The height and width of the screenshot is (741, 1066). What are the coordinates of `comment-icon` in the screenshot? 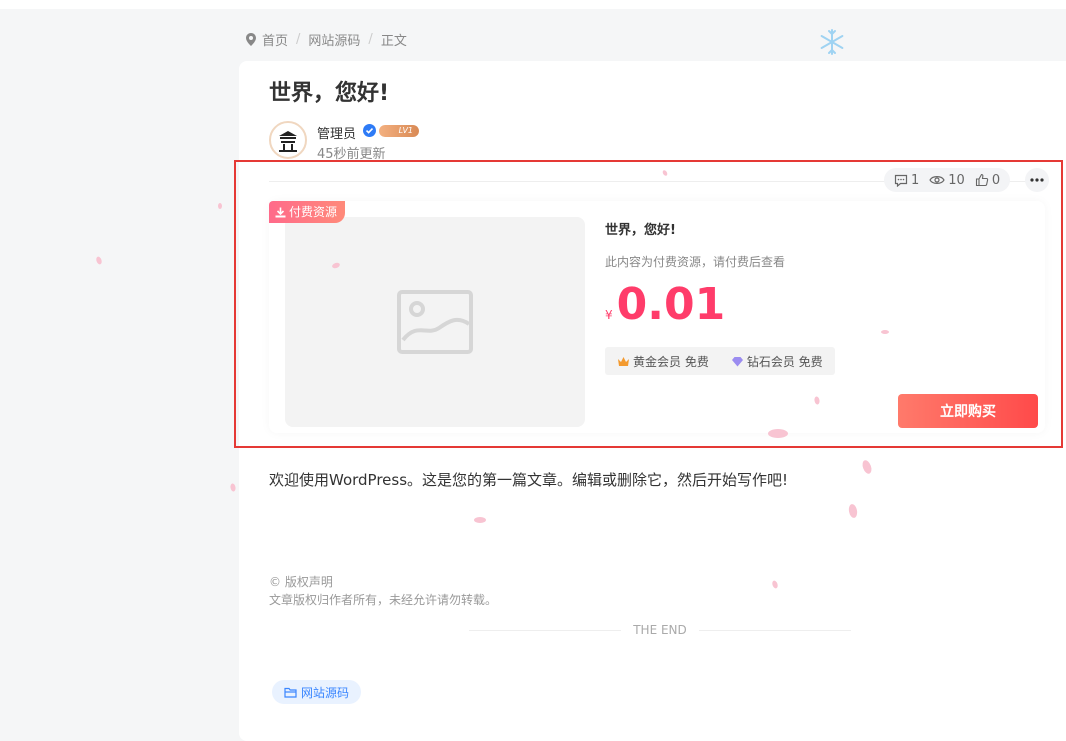 It's located at (901, 180).